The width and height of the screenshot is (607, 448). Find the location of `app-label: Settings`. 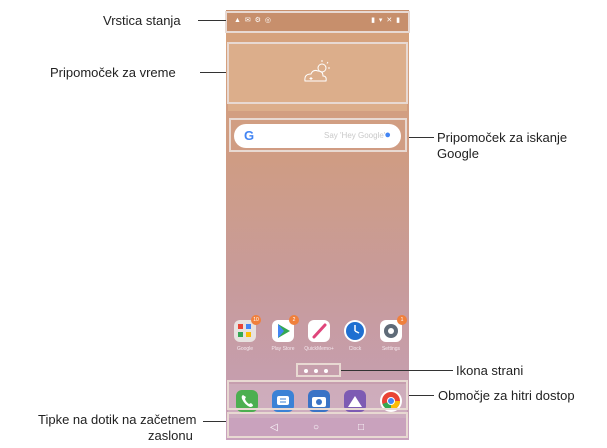

app-label: Settings is located at coordinates (391, 349).